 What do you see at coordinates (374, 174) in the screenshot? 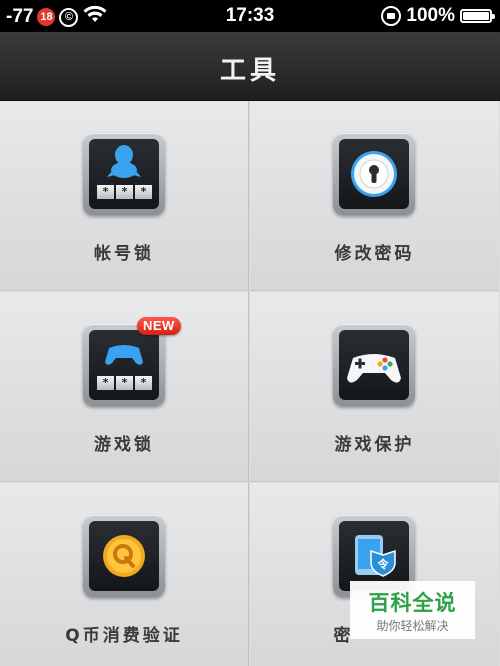
I see `change-password-icon` at bounding box center [374, 174].